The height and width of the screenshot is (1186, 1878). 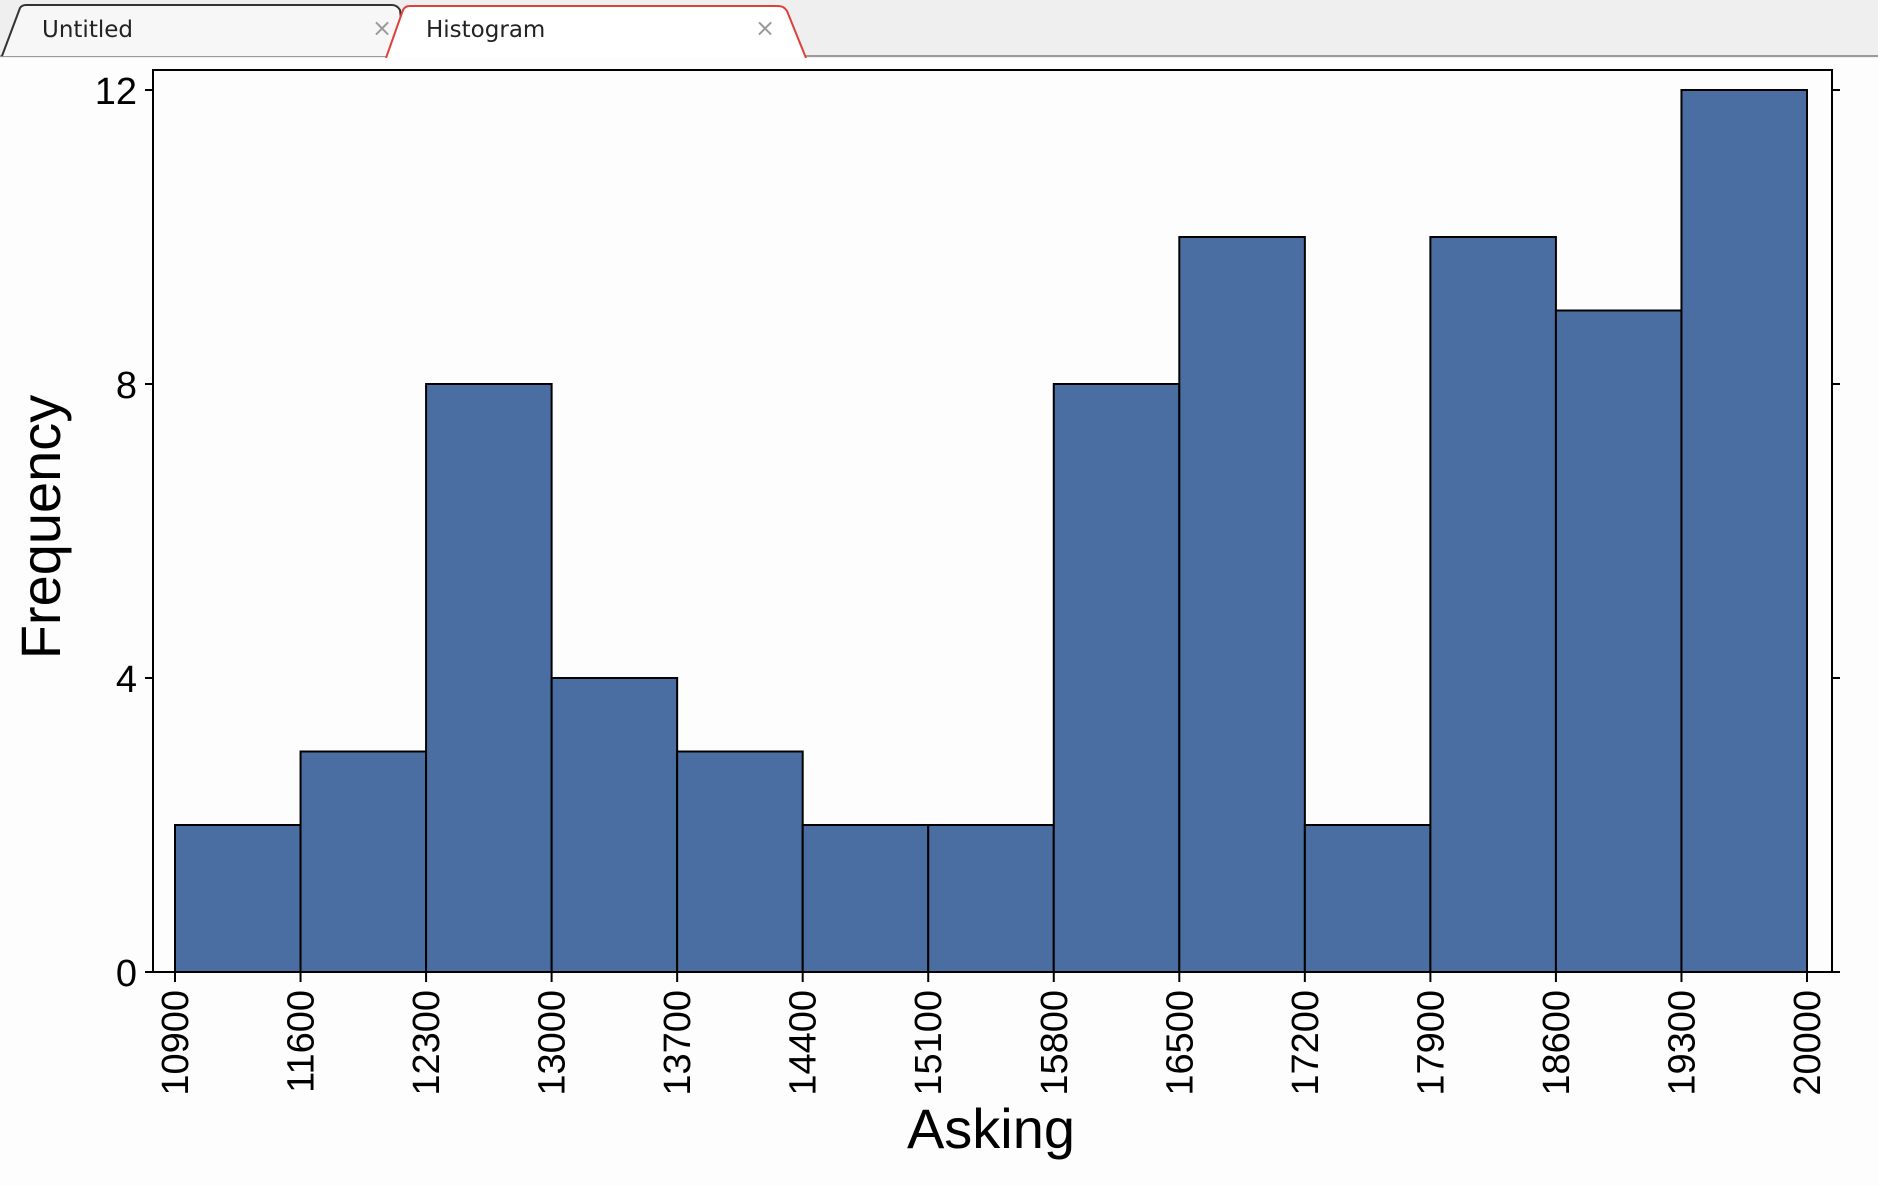 I want to click on tab-bar-shapes, so click(x=939, y=31).